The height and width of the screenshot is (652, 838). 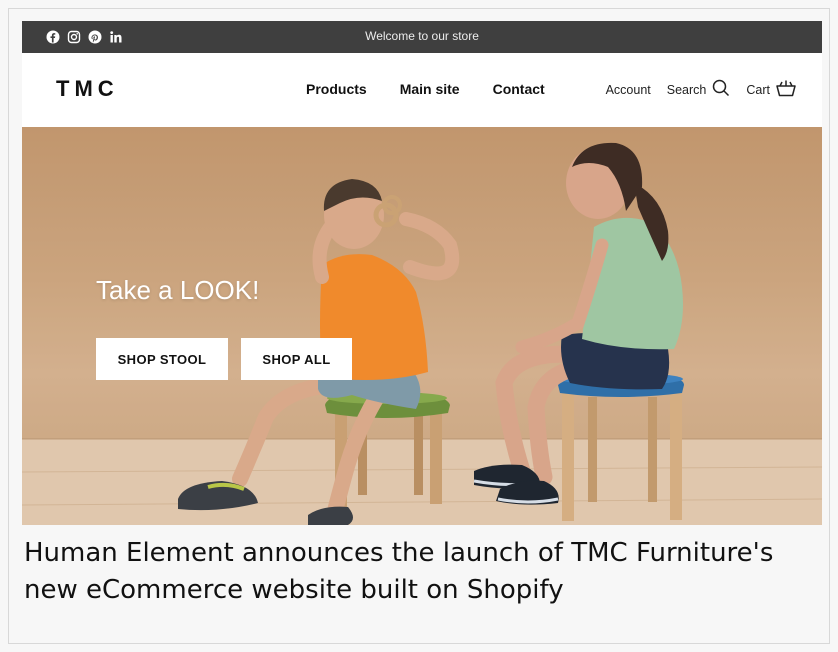 I want to click on account-link: Account, so click(x=628, y=90).